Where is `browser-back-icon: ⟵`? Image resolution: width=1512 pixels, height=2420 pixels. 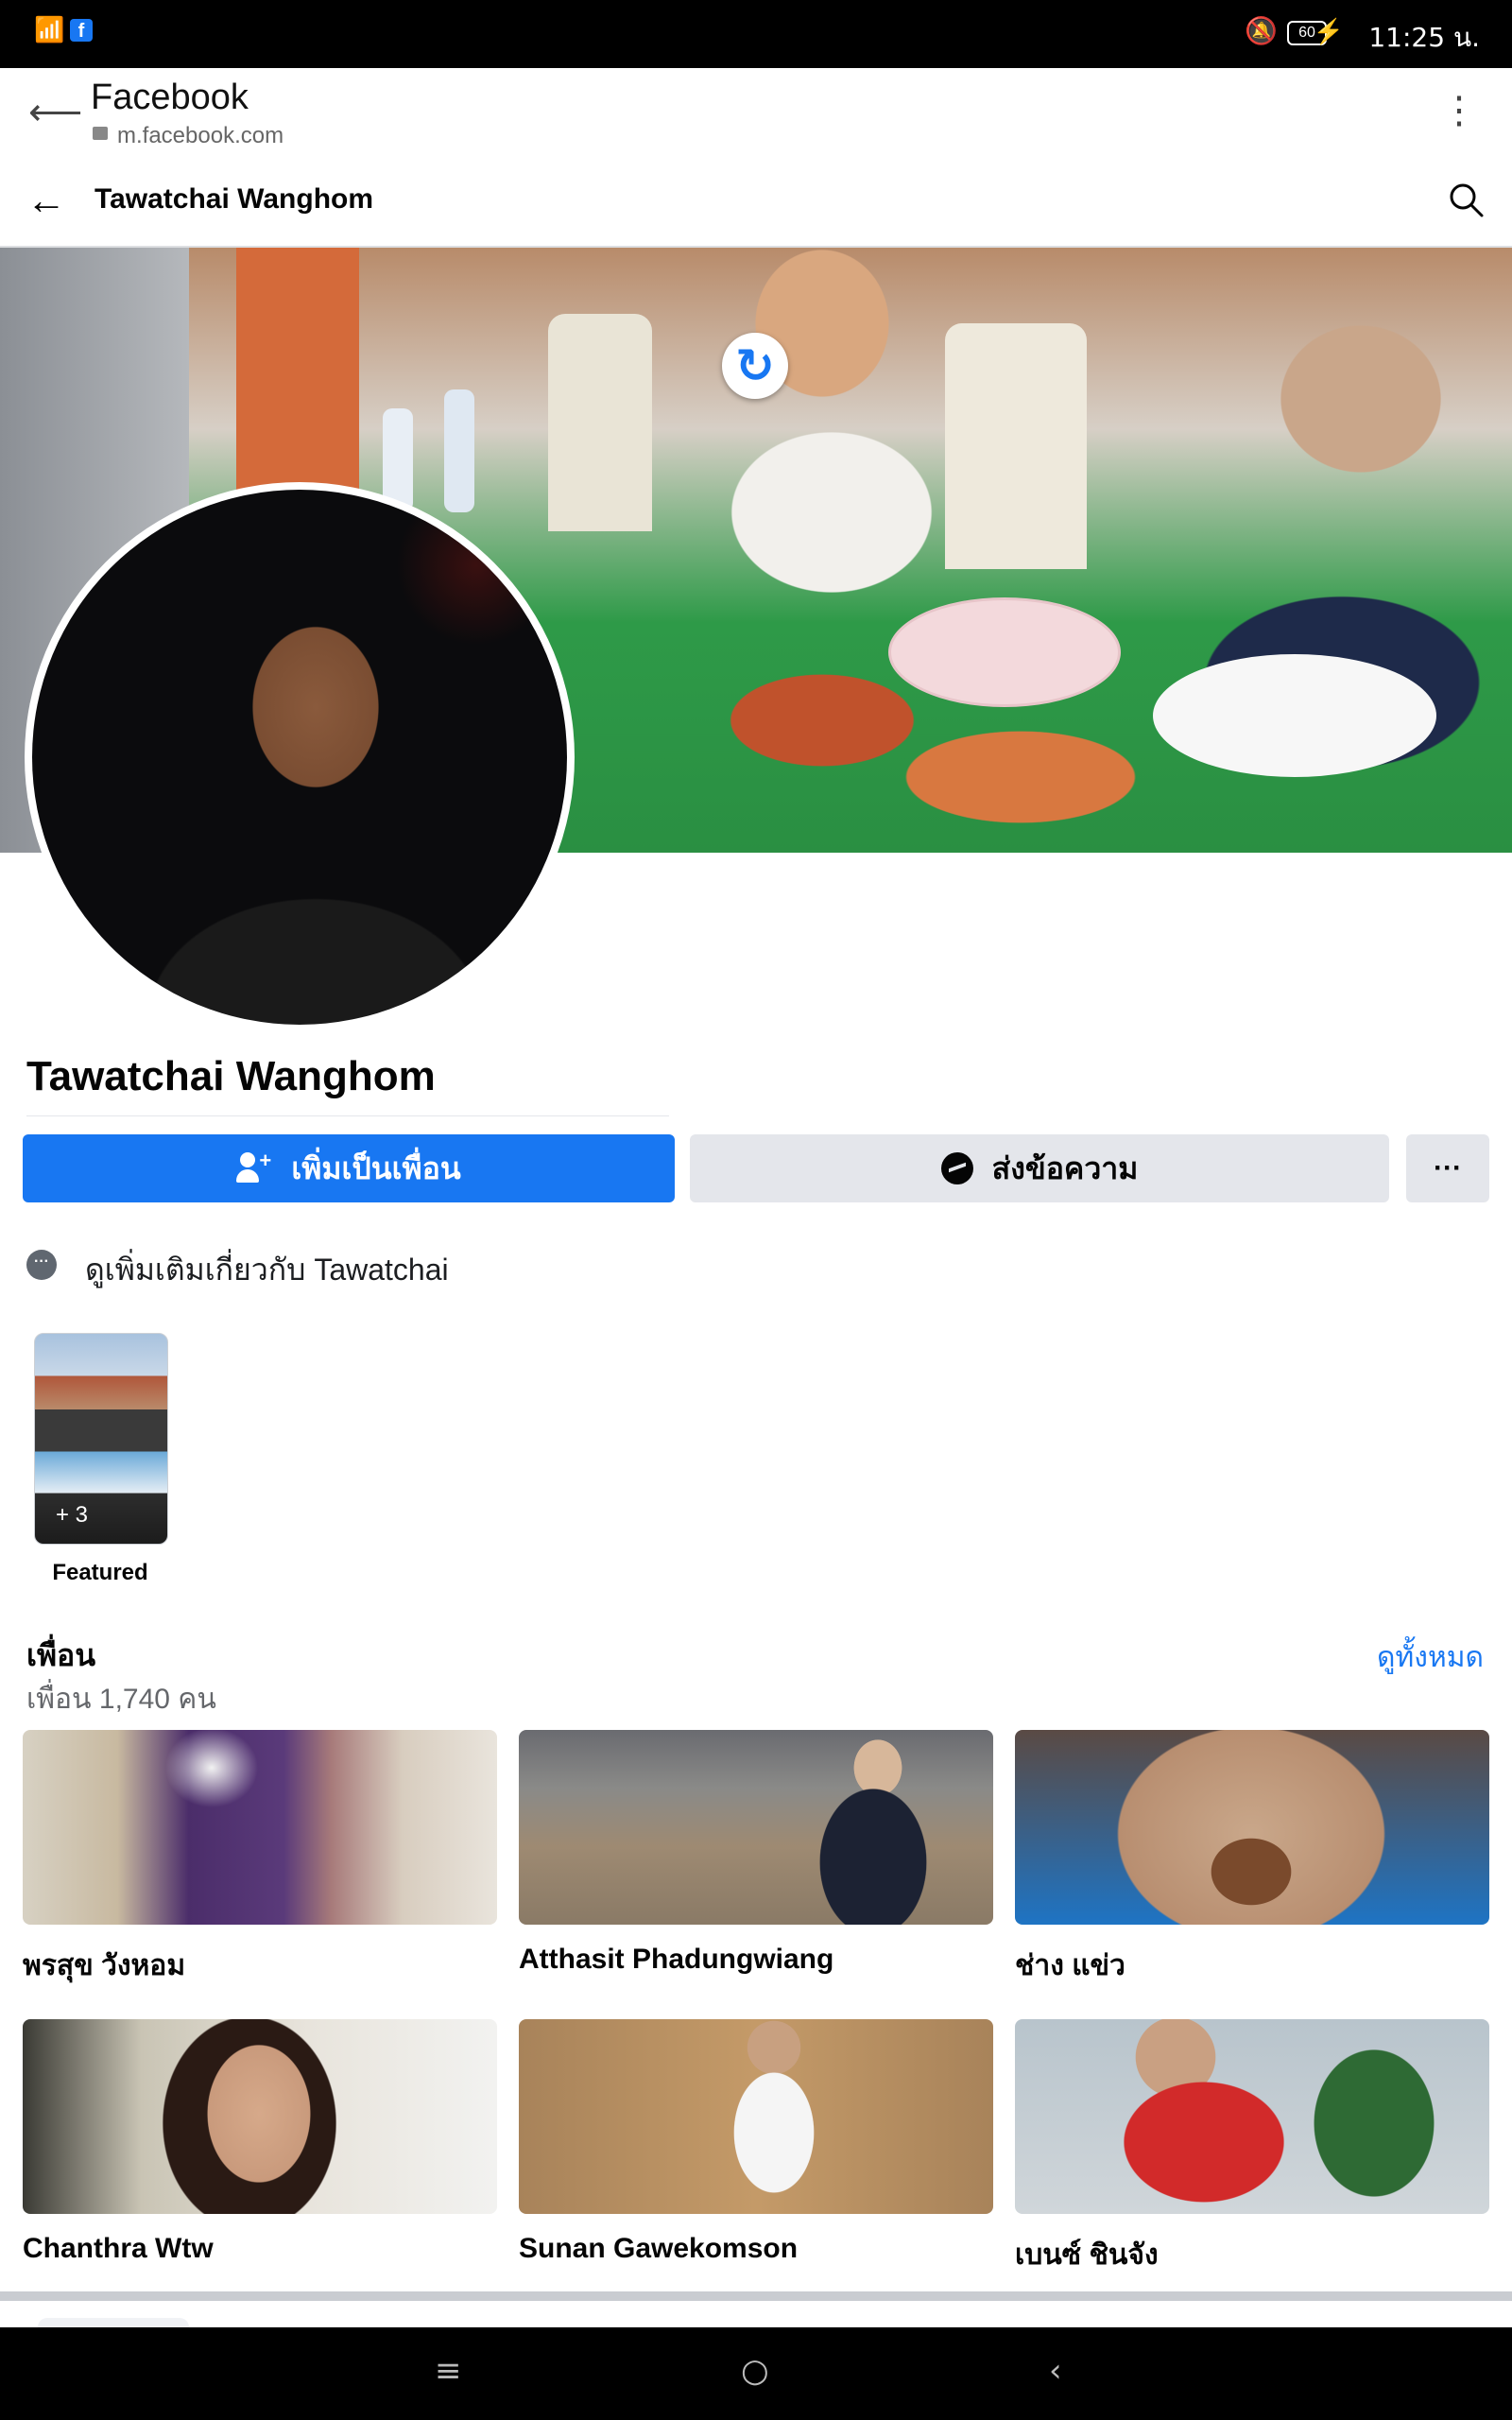 browser-back-icon: ⟵ is located at coordinates (55, 112).